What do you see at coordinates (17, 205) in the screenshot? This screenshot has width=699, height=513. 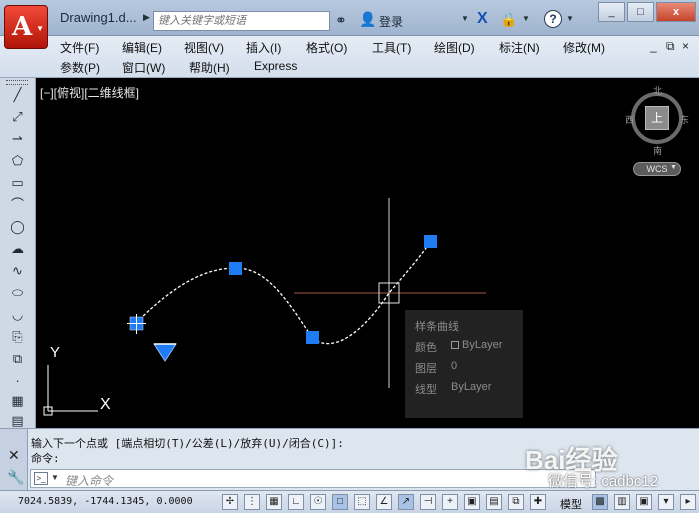 I see `arc-icon: ⌒` at bounding box center [17, 205].